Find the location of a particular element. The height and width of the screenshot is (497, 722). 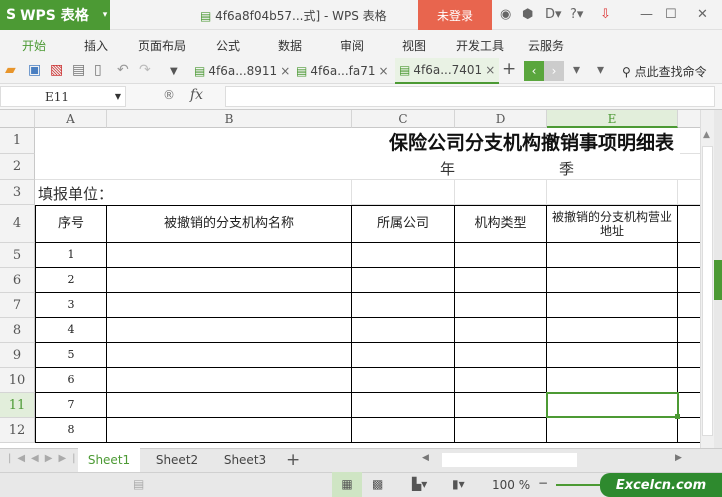

open-icon: ▰ is located at coordinates (10, 70).